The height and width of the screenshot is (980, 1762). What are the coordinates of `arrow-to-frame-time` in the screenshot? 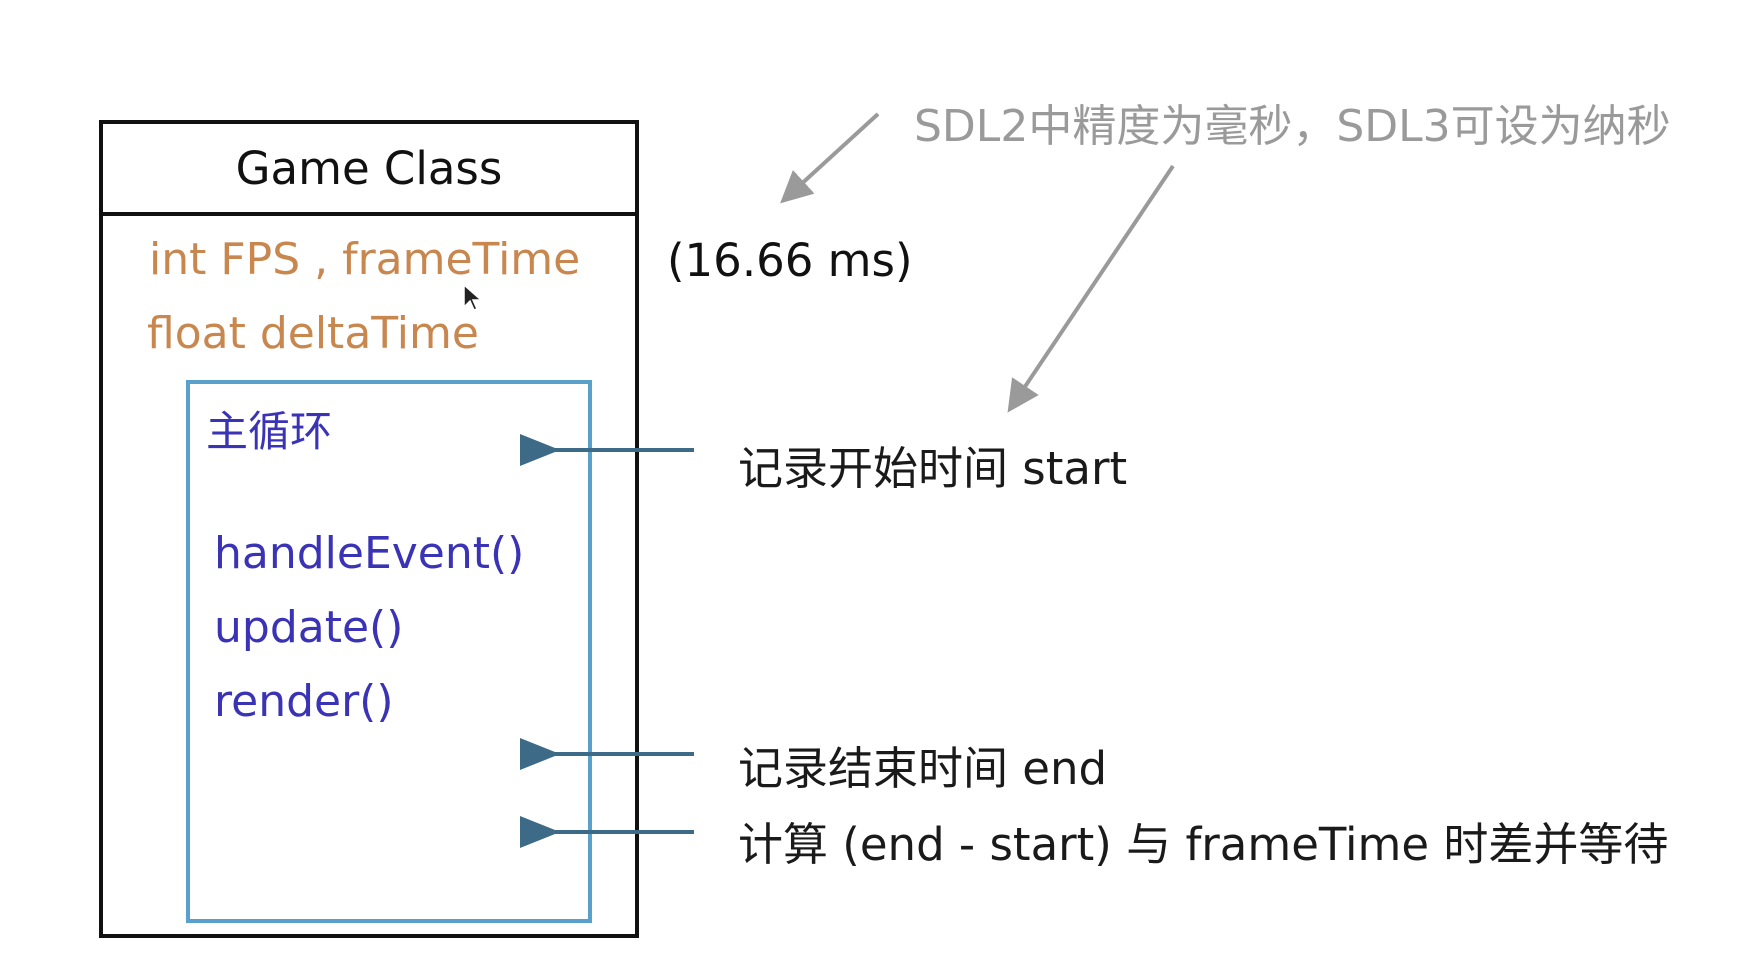 It's located at (830, 158).